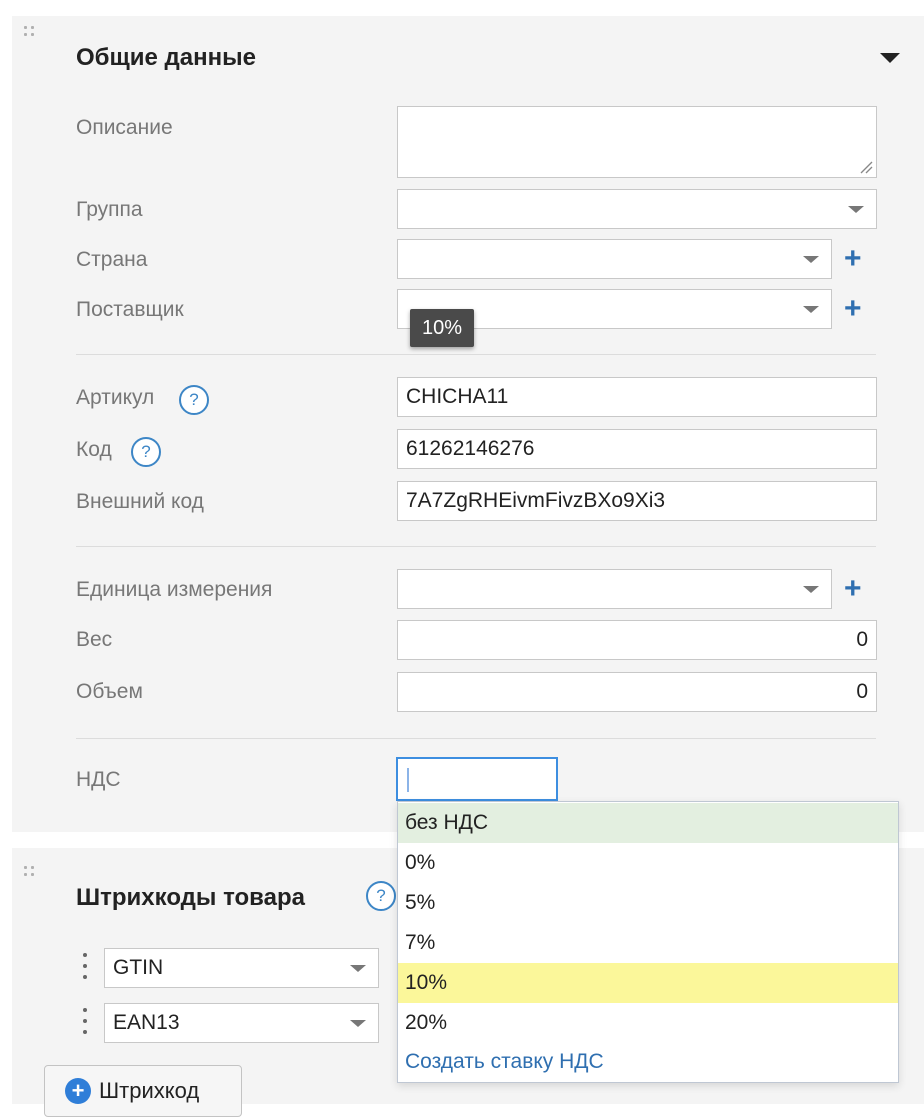  I want to click on article-value: CHICHA11, so click(457, 396).